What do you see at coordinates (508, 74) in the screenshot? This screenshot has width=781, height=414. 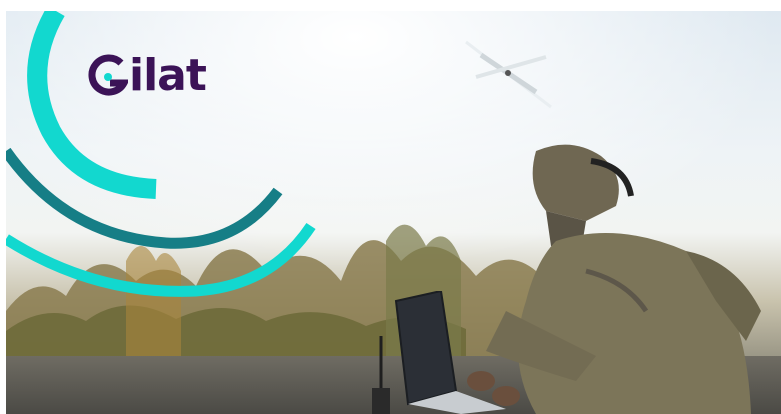 I see `drone-icon` at bounding box center [508, 74].